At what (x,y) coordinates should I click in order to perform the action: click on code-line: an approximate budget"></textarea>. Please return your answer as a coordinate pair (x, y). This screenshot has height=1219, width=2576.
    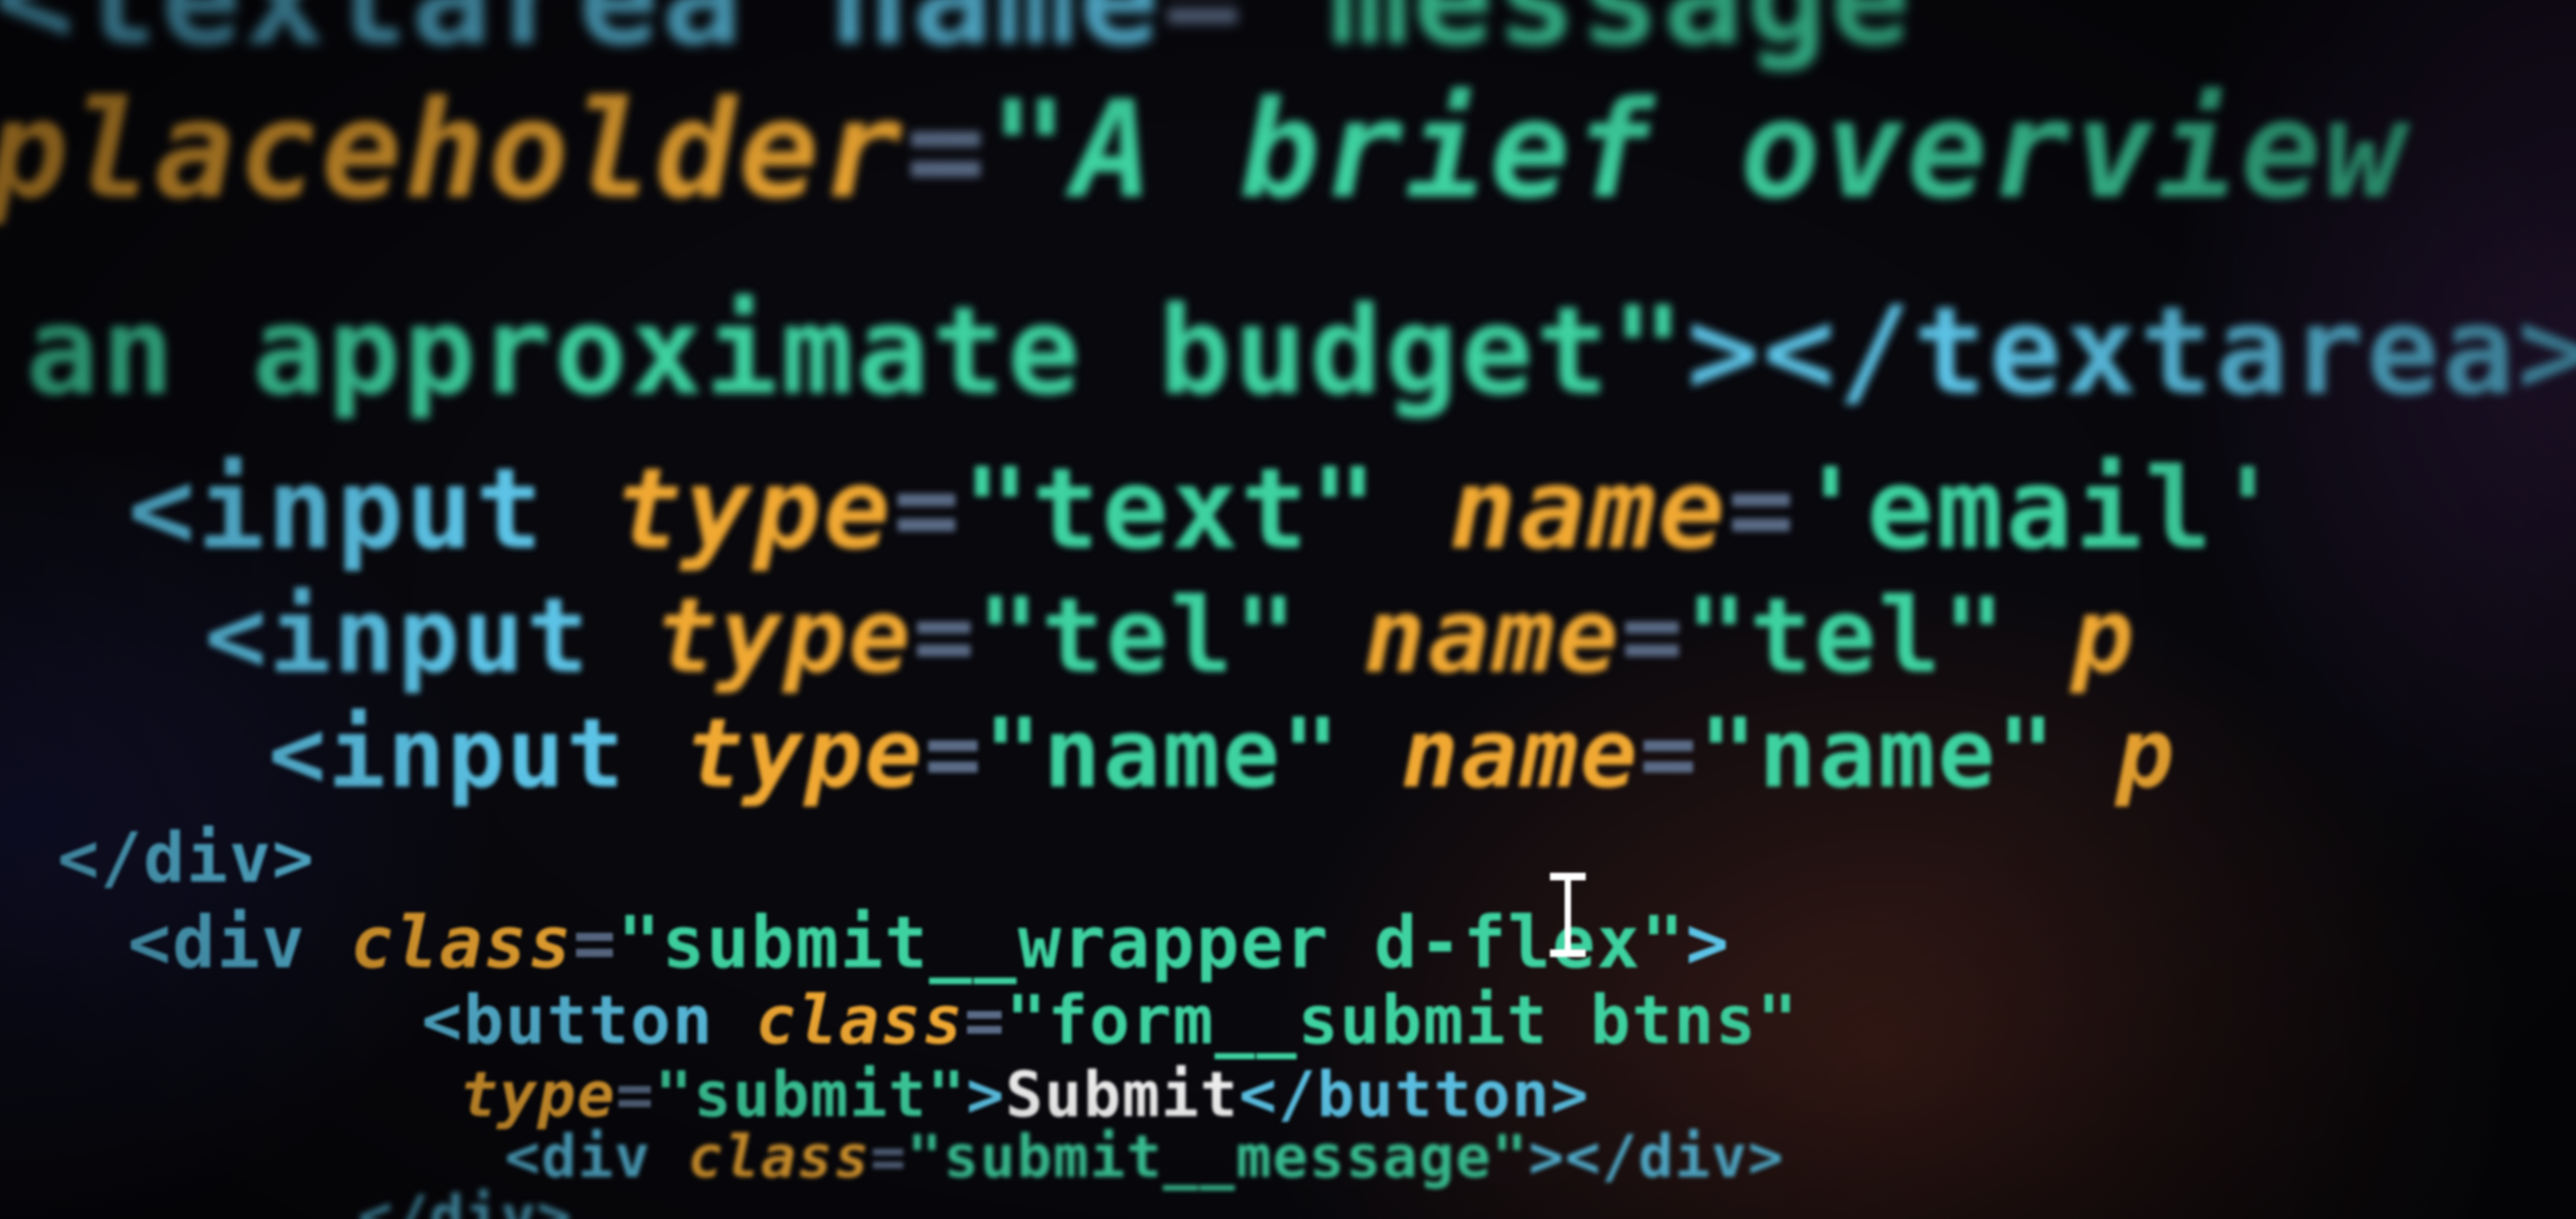
    Looking at the image, I should click on (1301, 351).